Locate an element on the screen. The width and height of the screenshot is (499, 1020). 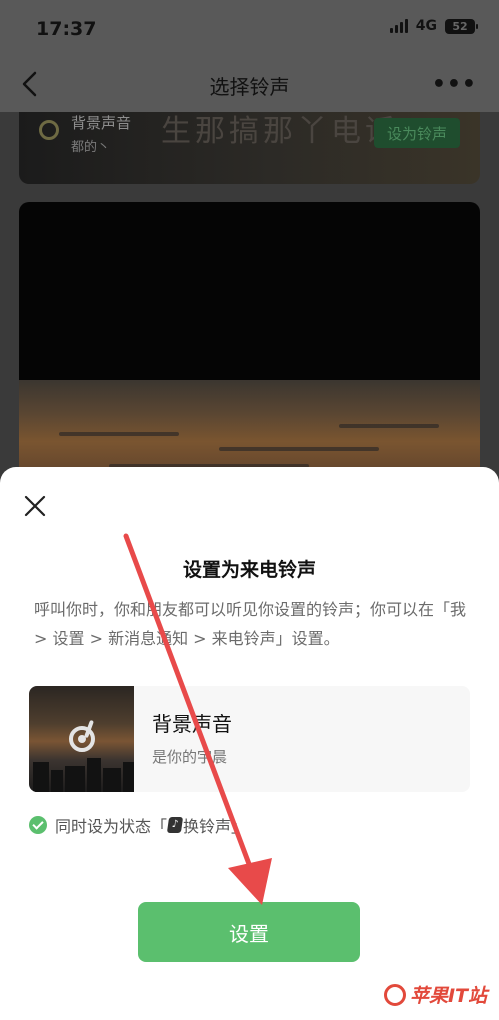
ringtone-thumbnail is located at coordinates (81, 739).